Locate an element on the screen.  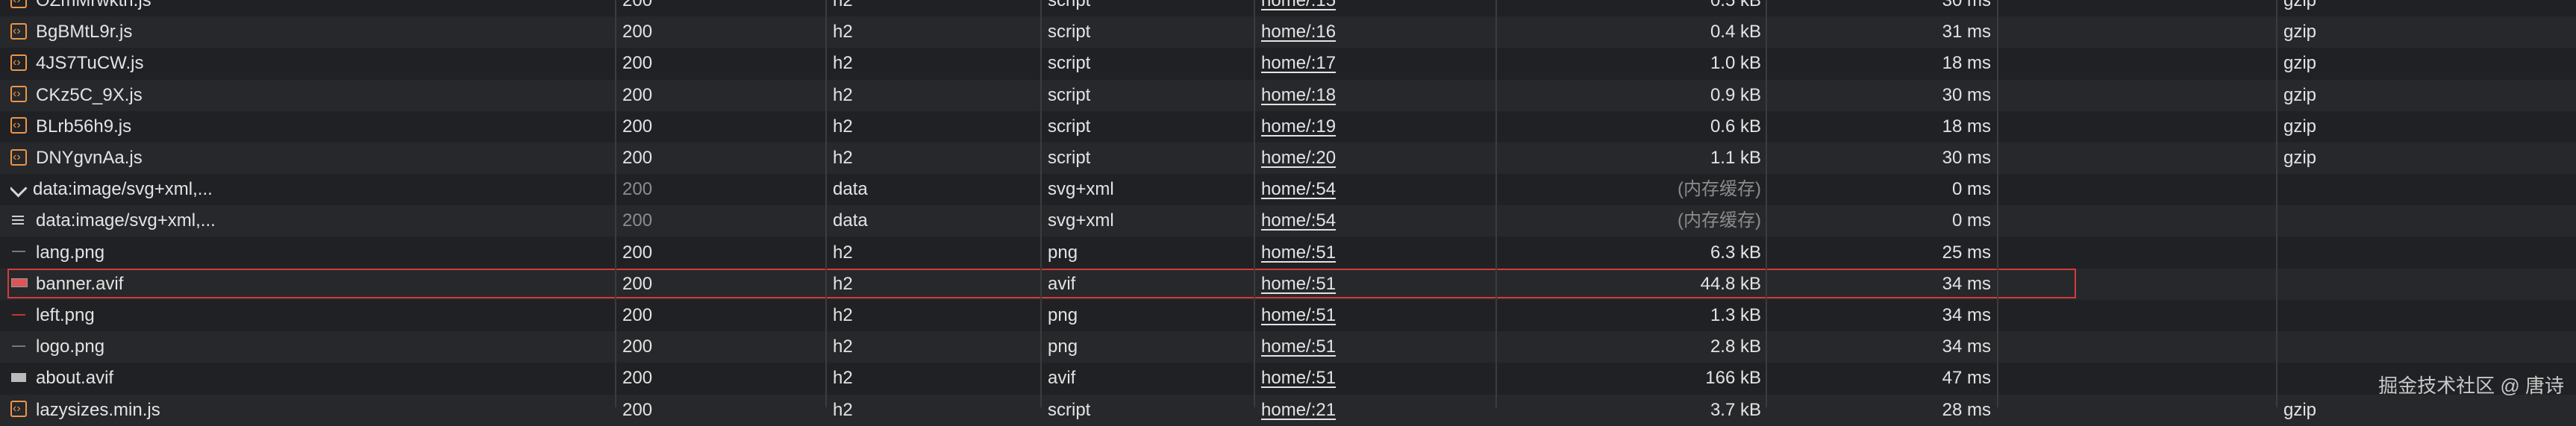
request-name: CKz5C_9X.js is located at coordinates (308, 95).